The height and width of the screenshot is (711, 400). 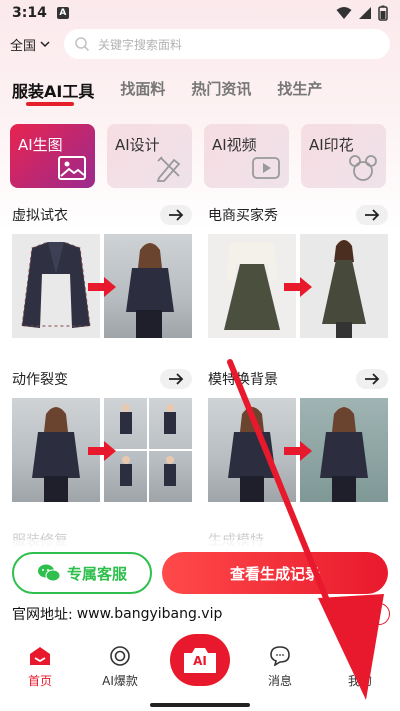 What do you see at coordinates (40, 380) in the screenshot?
I see `card-title: 动作裂变` at bounding box center [40, 380].